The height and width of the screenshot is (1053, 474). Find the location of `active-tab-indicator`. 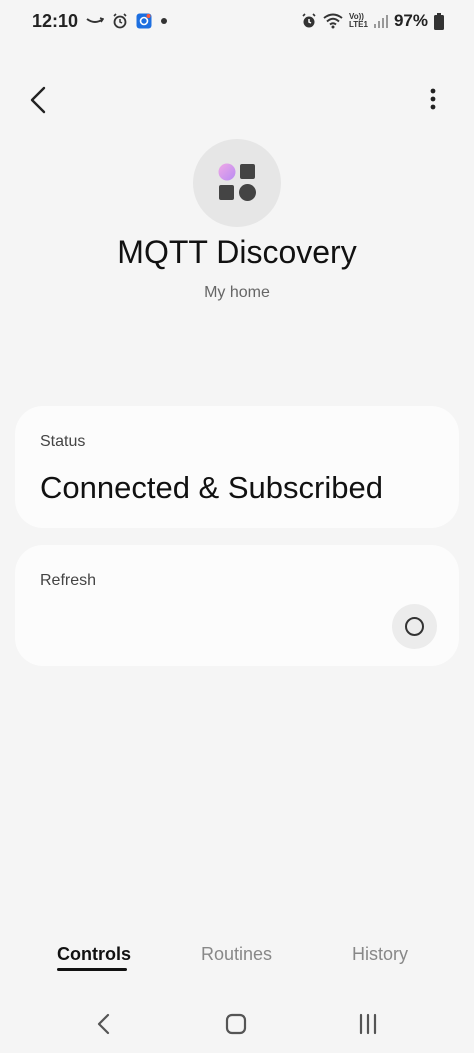

active-tab-indicator is located at coordinates (92, 969).